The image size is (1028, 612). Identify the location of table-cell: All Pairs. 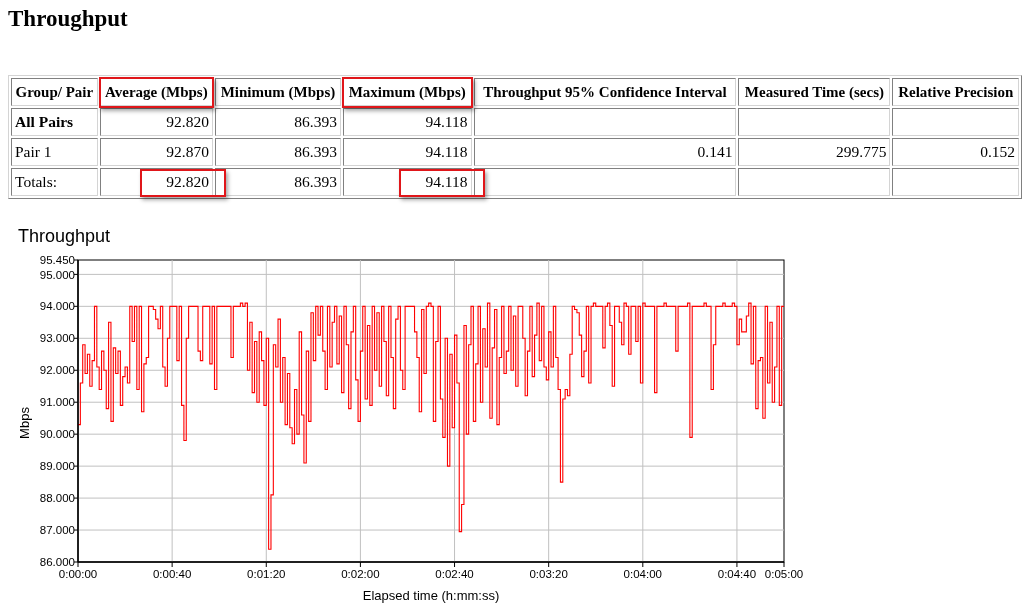
(54, 122).